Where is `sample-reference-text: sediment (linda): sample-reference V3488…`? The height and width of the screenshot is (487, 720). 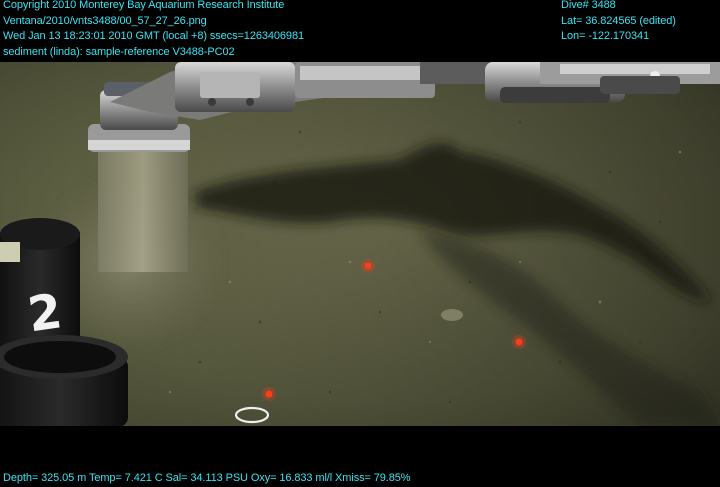 sample-reference-text: sediment (linda): sample-reference V3488… is located at coordinates (119, 51).